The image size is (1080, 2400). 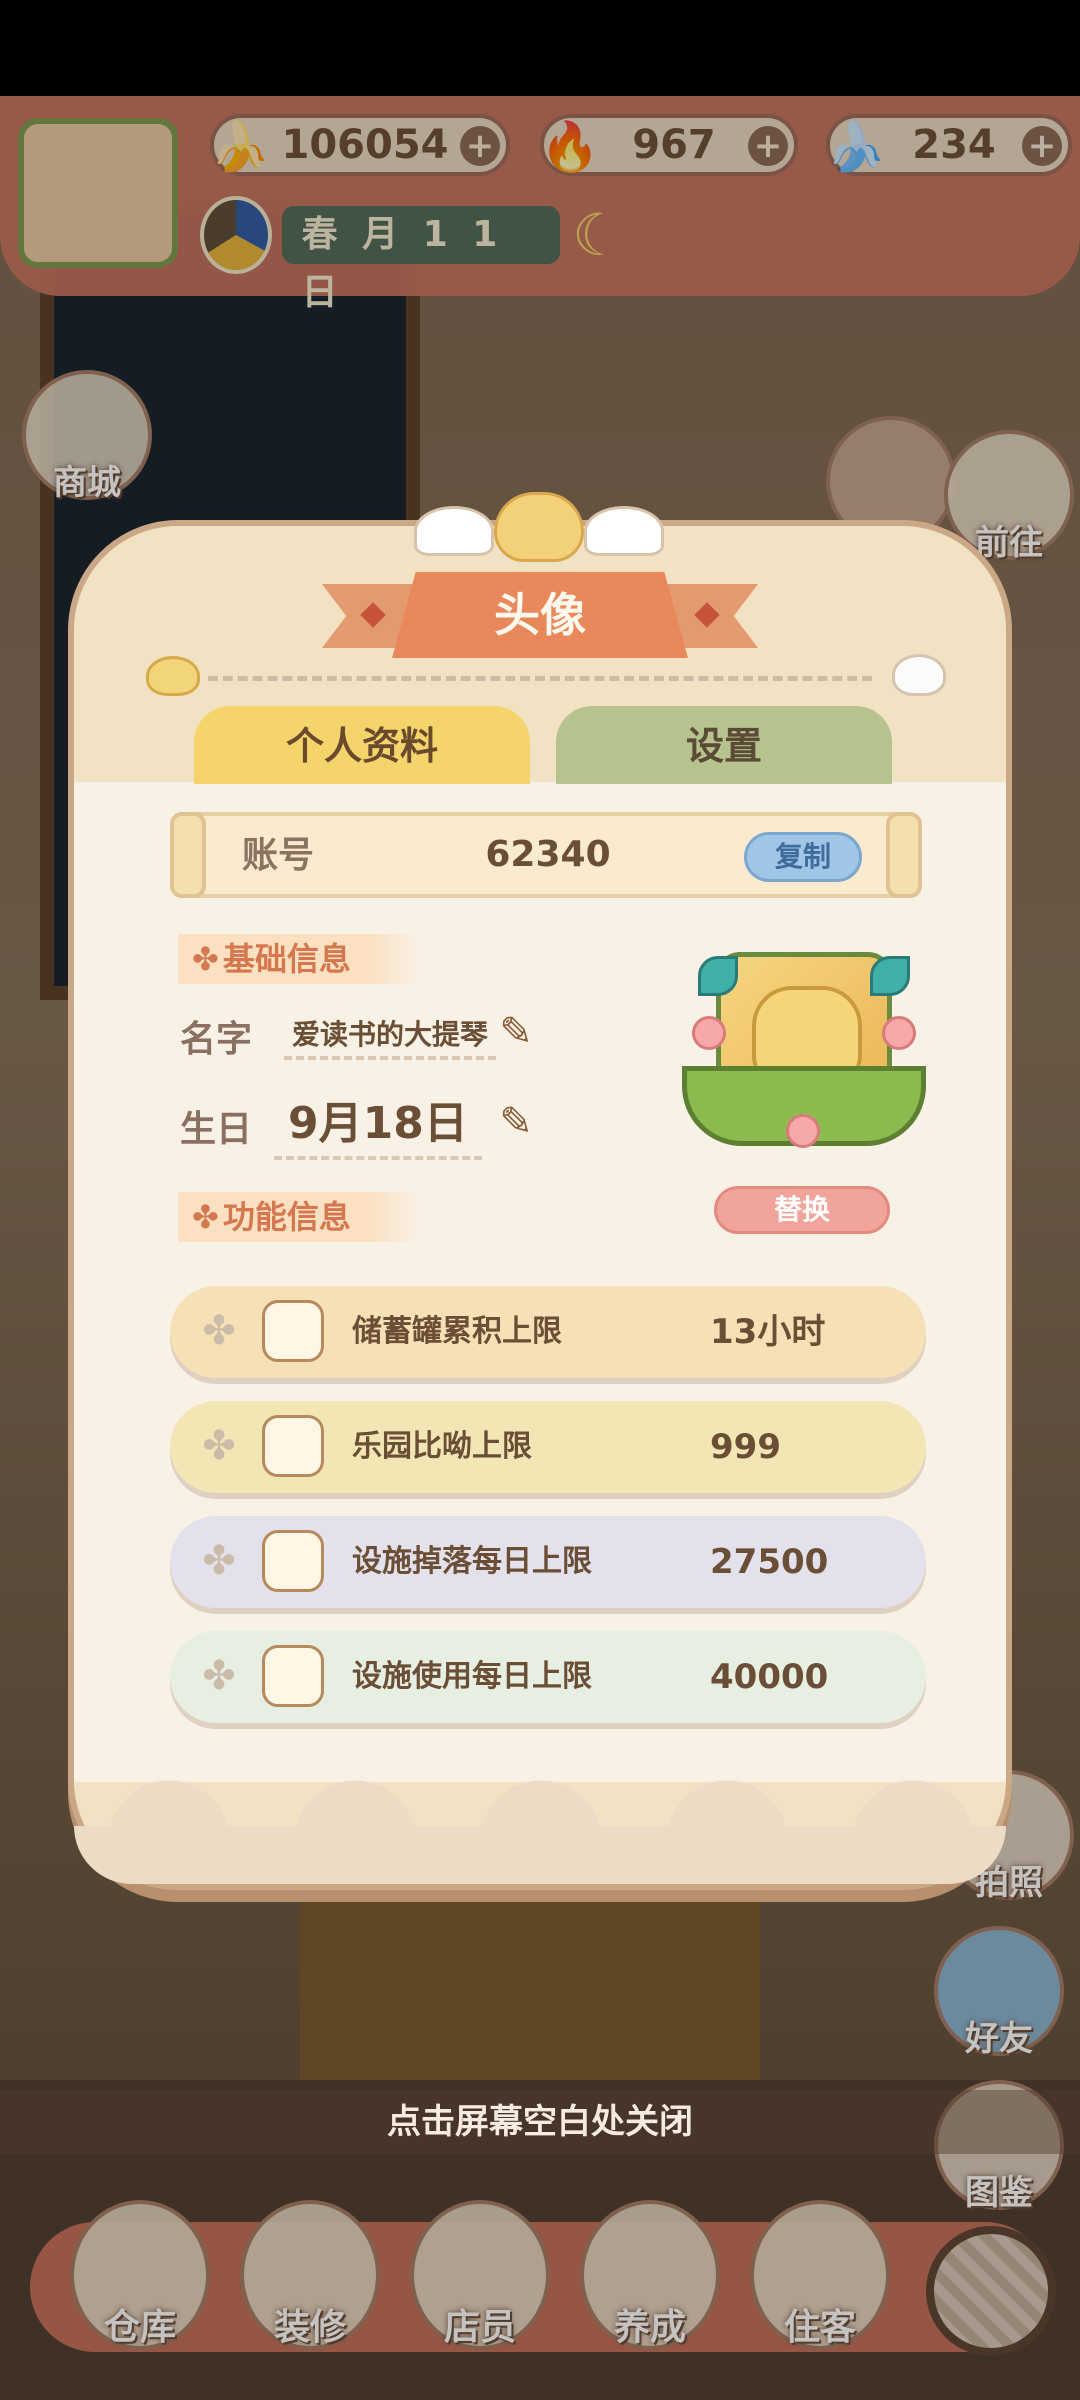 I want to click on account-id: 62340, so click(x=548, y=854).